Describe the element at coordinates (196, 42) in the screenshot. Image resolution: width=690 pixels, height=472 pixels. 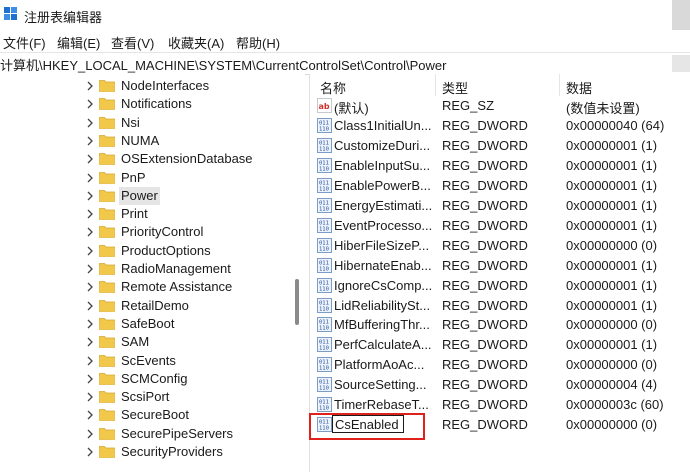
I see `menu-favorites: 收藏夹(A)` at that location.